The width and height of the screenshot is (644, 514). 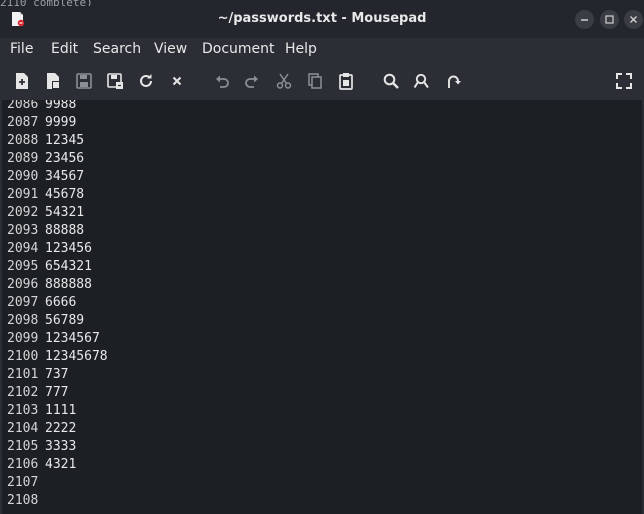 I want to click on close-icon, so click(x=177, y=81).